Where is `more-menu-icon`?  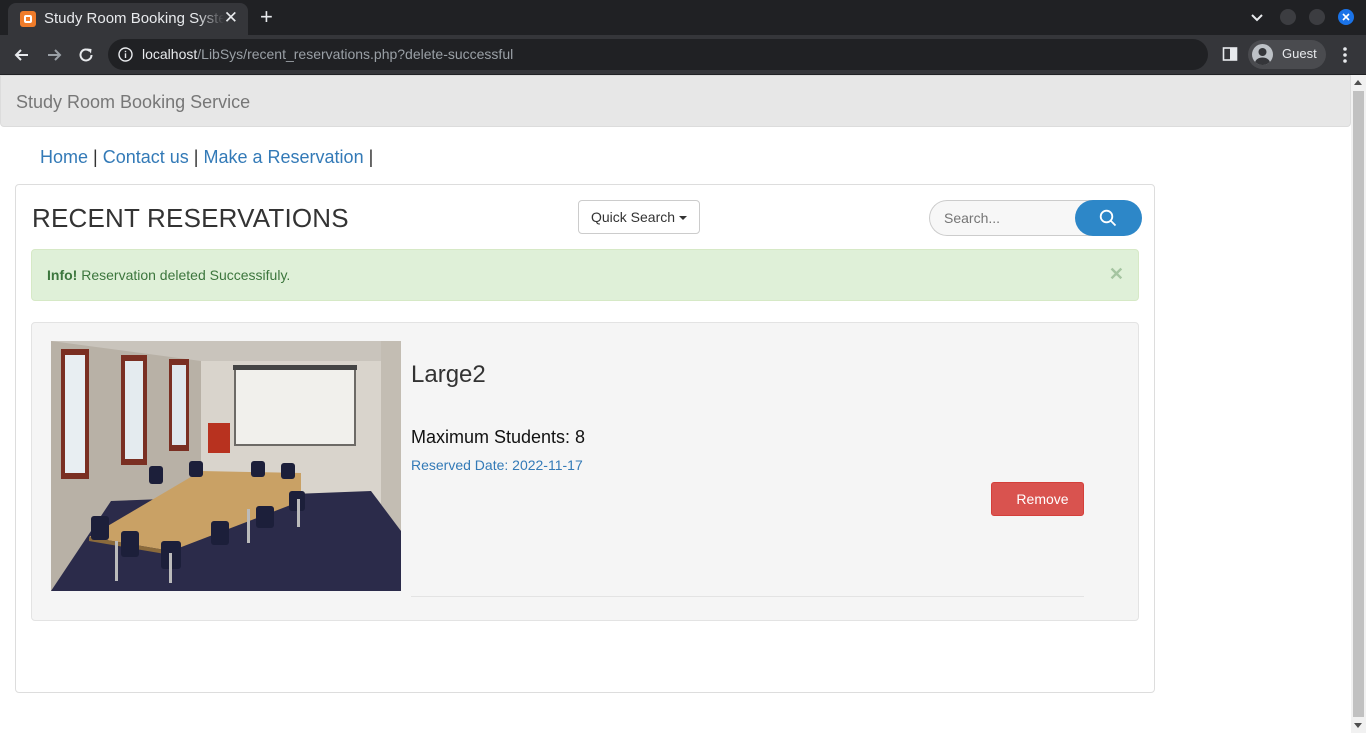
more-menu-icon is located at coordinates (1345, 55).